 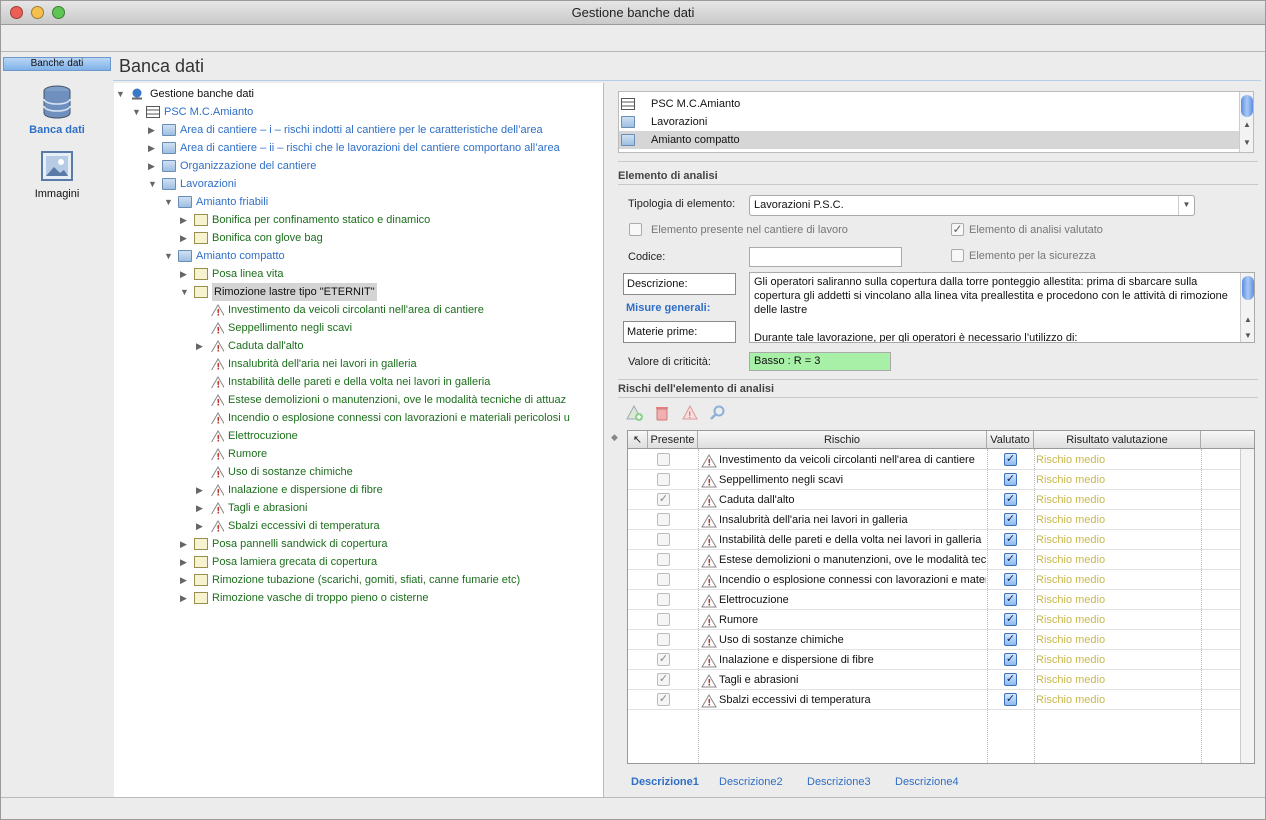 I want to click on tab-descrizione3: Descrizione3, so click(x=839, y=782).